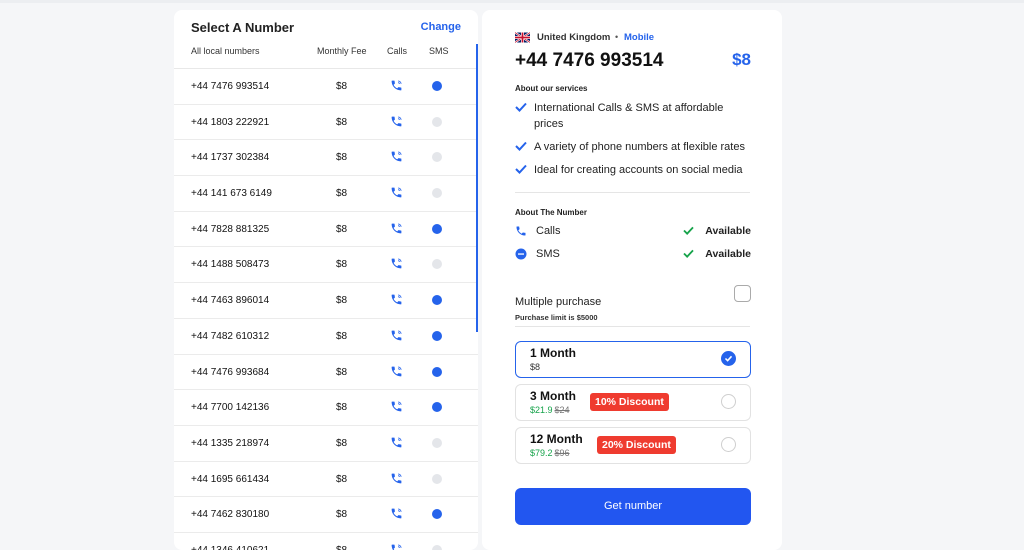  What do you see at coordinates (639, 37) in the screenshot?
I see `number-type: Mobile` at bounding box center [639, 37].